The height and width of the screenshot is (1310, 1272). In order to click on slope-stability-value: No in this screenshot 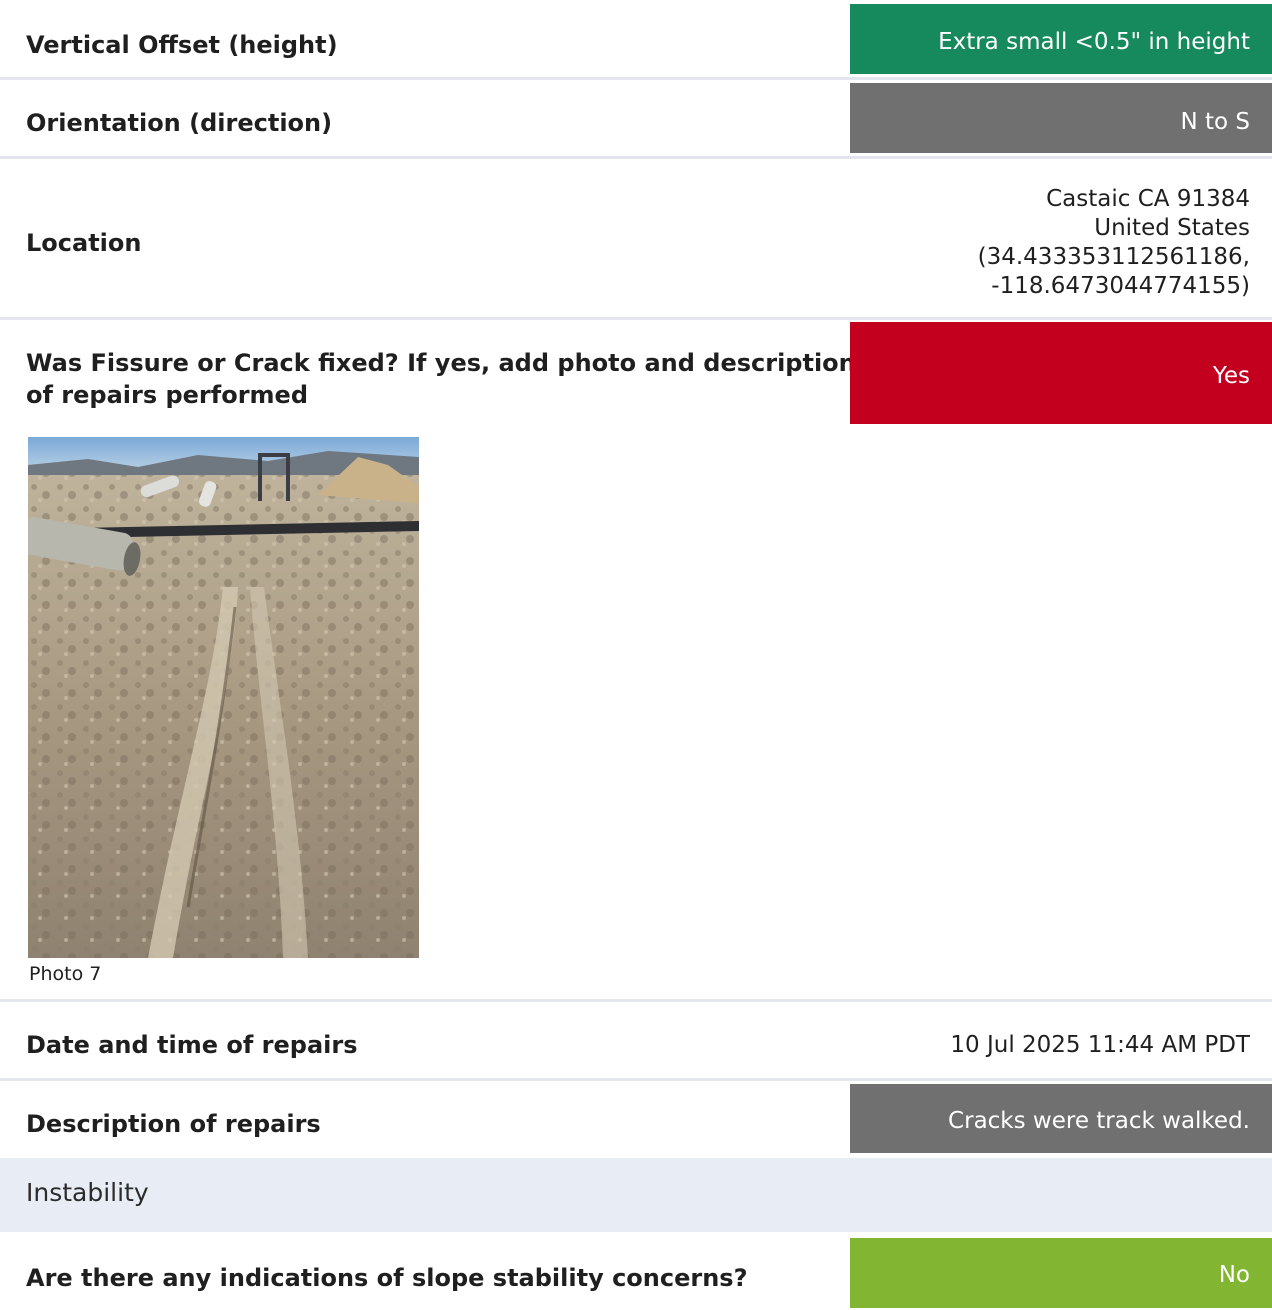, I will do `click(1061, 1273)`.